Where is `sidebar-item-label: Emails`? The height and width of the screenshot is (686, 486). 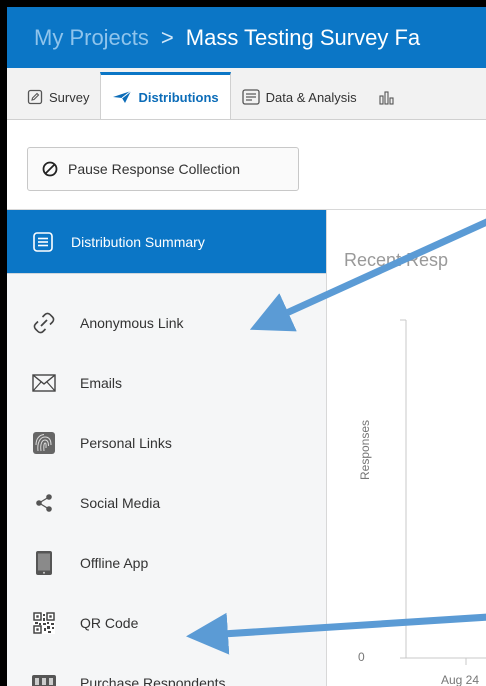
sidebar-item-label: Emails is located at coordinates (101, 383).